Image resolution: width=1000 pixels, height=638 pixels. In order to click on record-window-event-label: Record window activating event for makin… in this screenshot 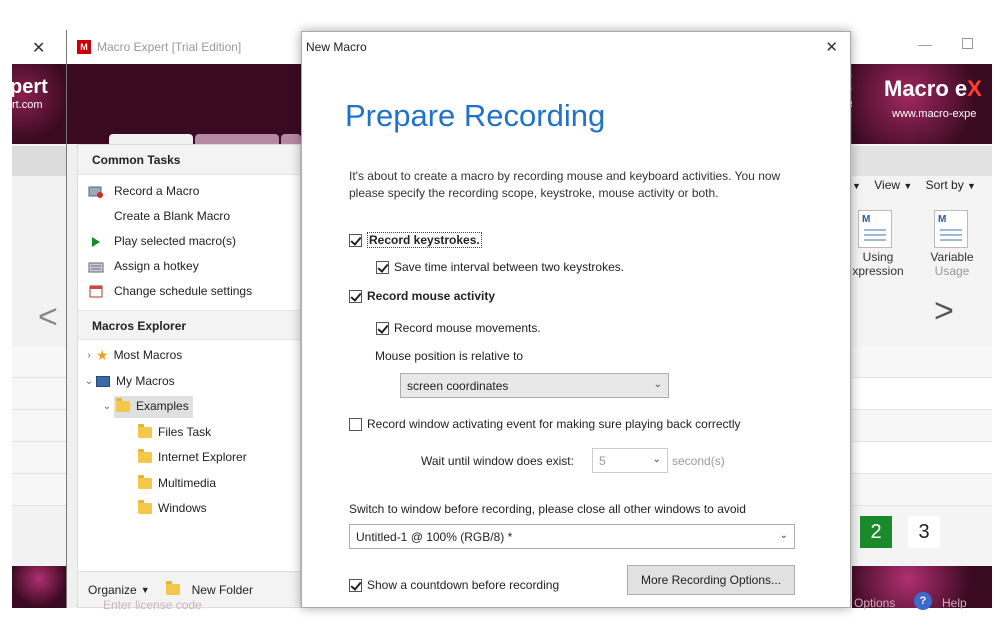, I will do `click(554, 424)`.